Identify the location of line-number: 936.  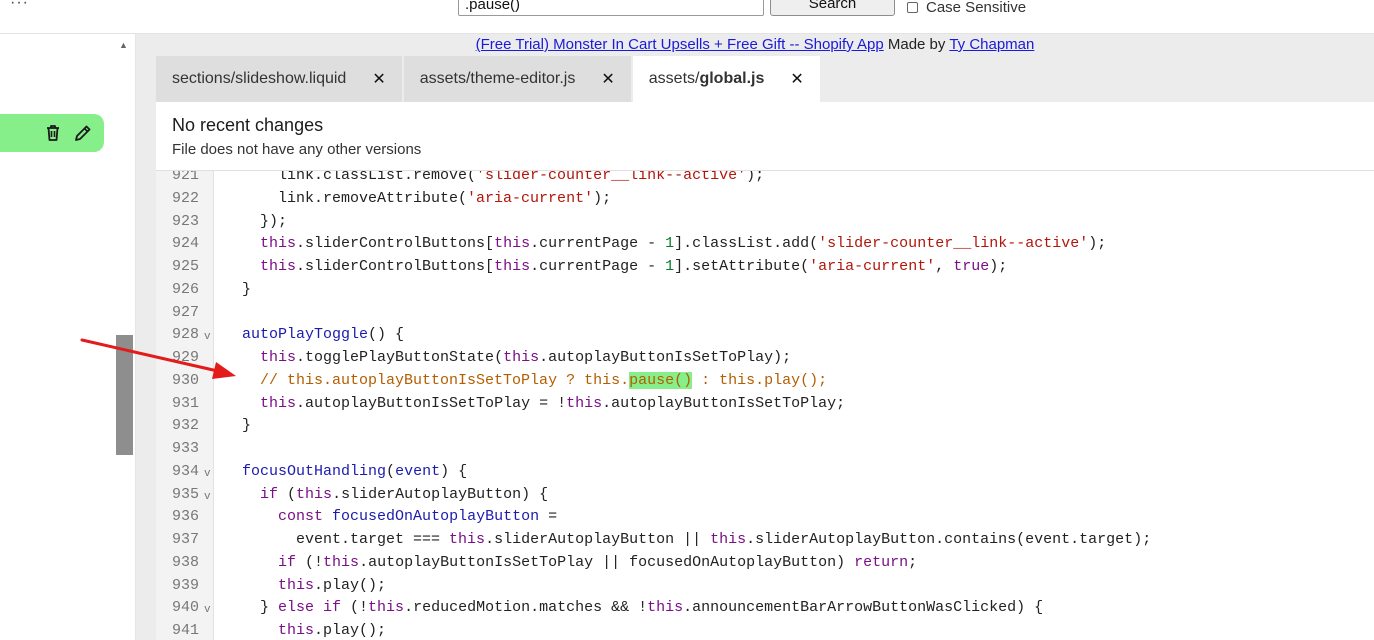
(185, 517).